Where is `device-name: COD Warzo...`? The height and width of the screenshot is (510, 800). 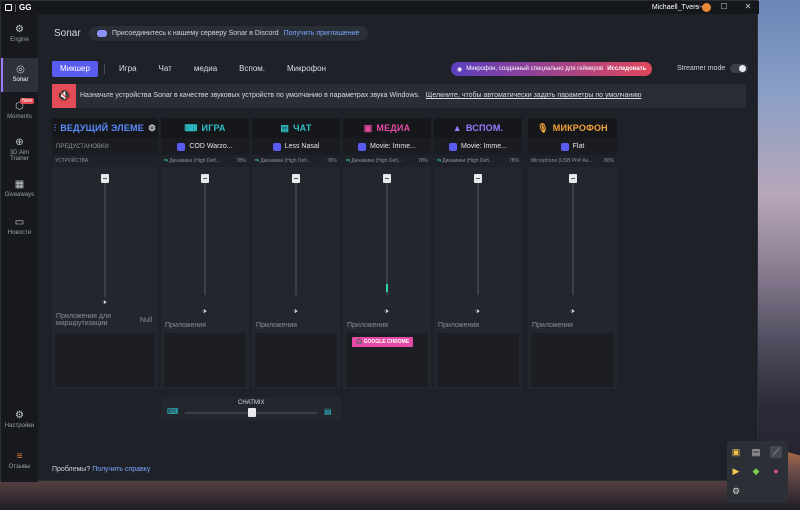 device-name: COD Warzo... is located at coordinates (211, 146).